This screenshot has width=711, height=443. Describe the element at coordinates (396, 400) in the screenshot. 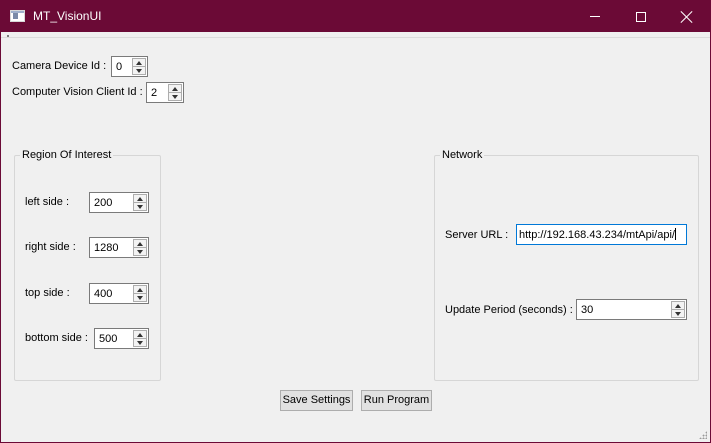

I see `run-program-button: Run Program` at that location.